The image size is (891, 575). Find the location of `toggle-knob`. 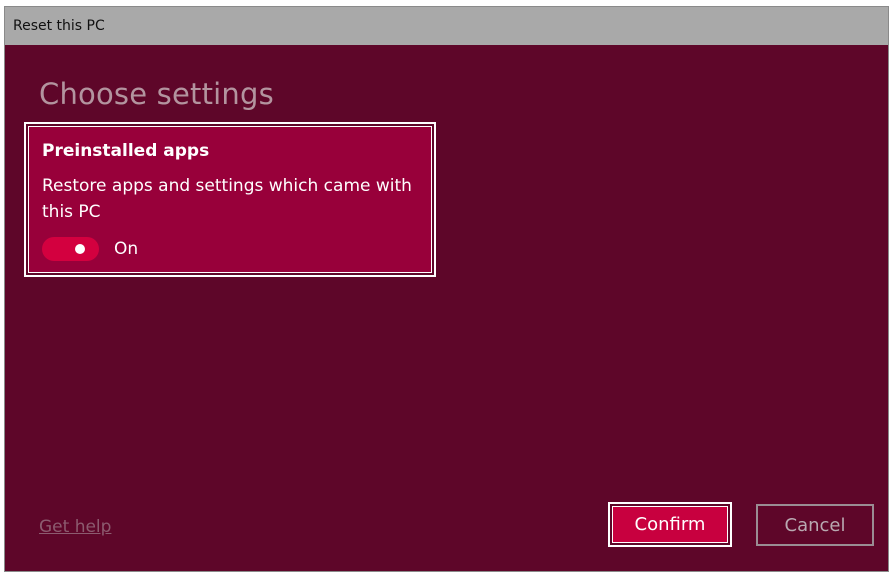

toggle-knob is located at coordinates (80, 249).